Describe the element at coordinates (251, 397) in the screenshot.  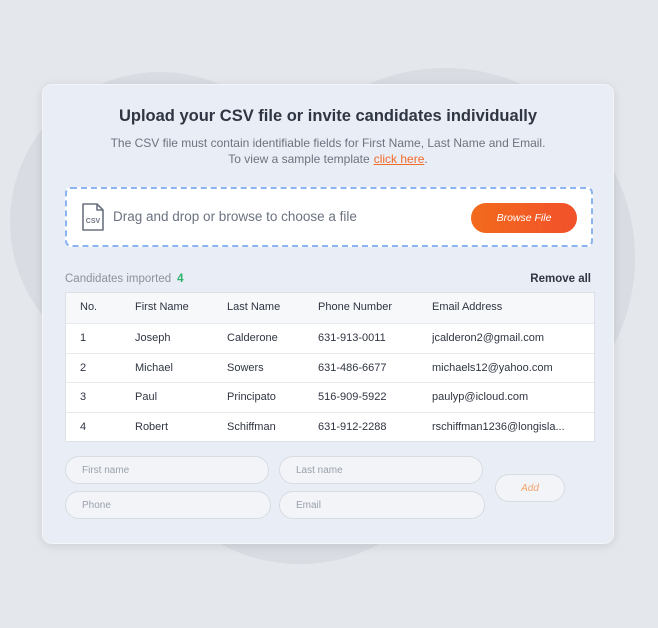
I see `cell-last-name: Principato` at that location.